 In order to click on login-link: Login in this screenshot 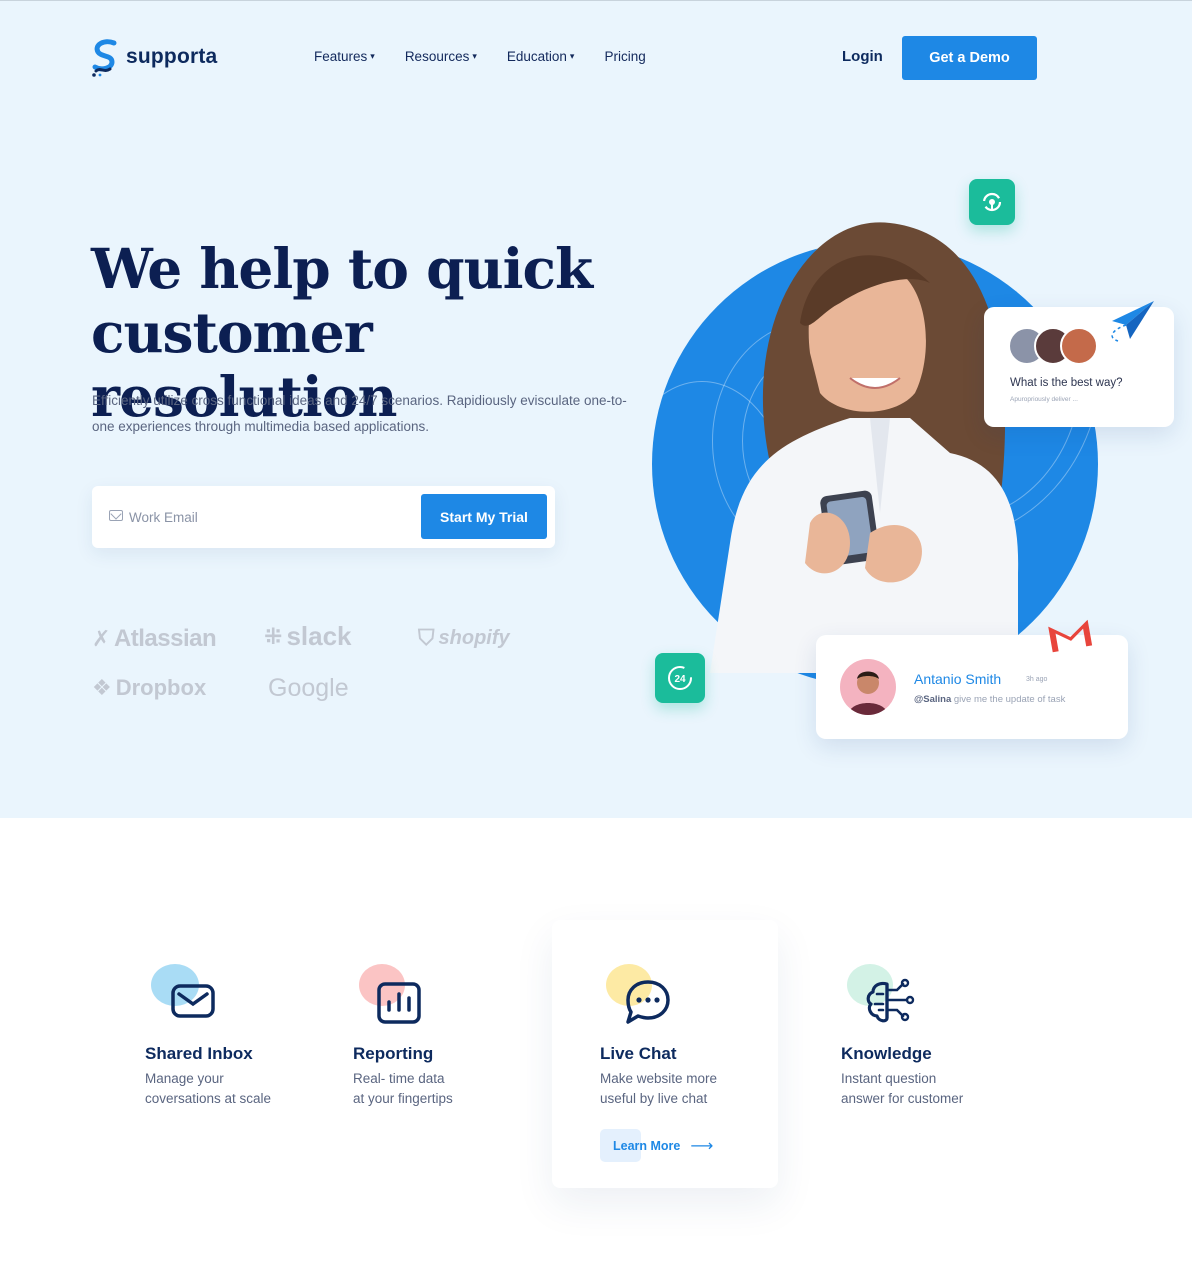, I will do `click(862, 56)`.